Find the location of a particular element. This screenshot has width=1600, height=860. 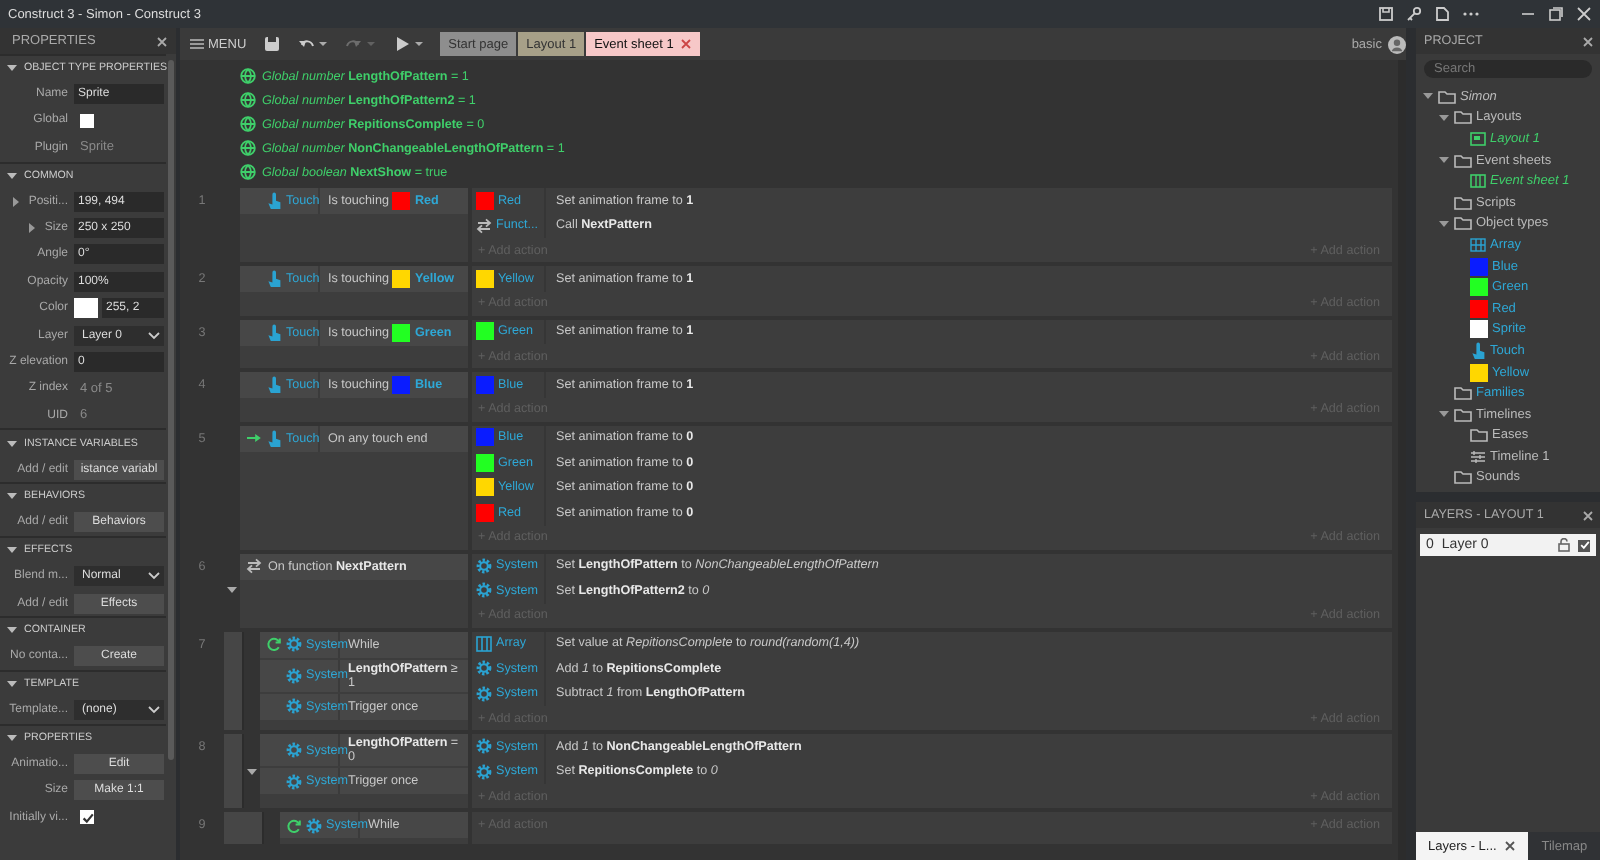

document-icon is located at coordinates (1442, 14).